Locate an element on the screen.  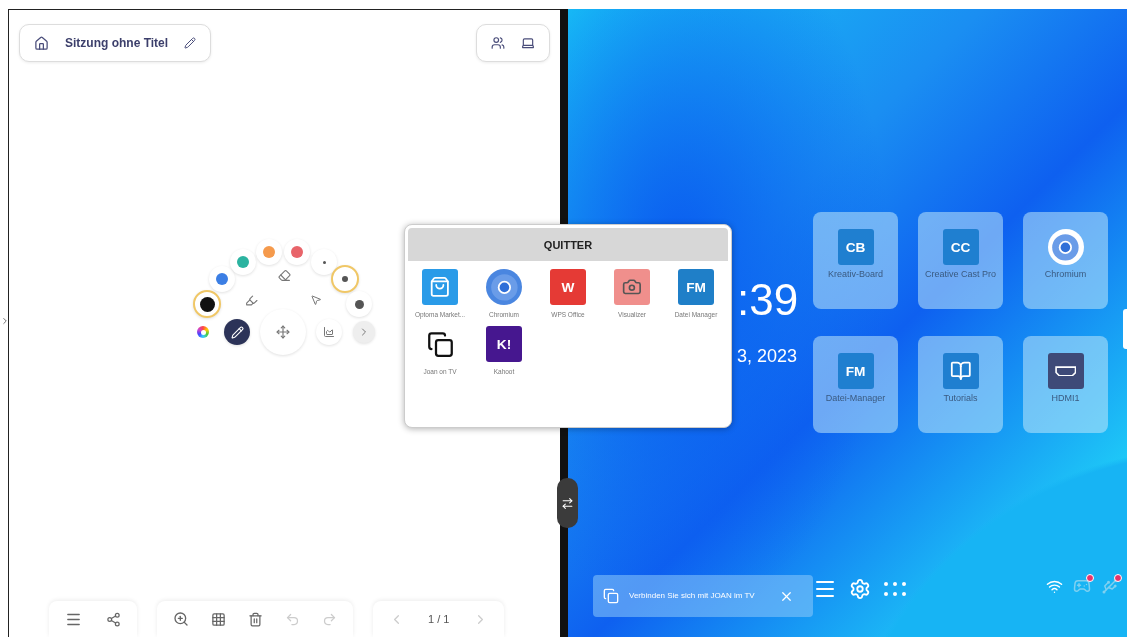
users-icon is located at coordinates (498, 43).